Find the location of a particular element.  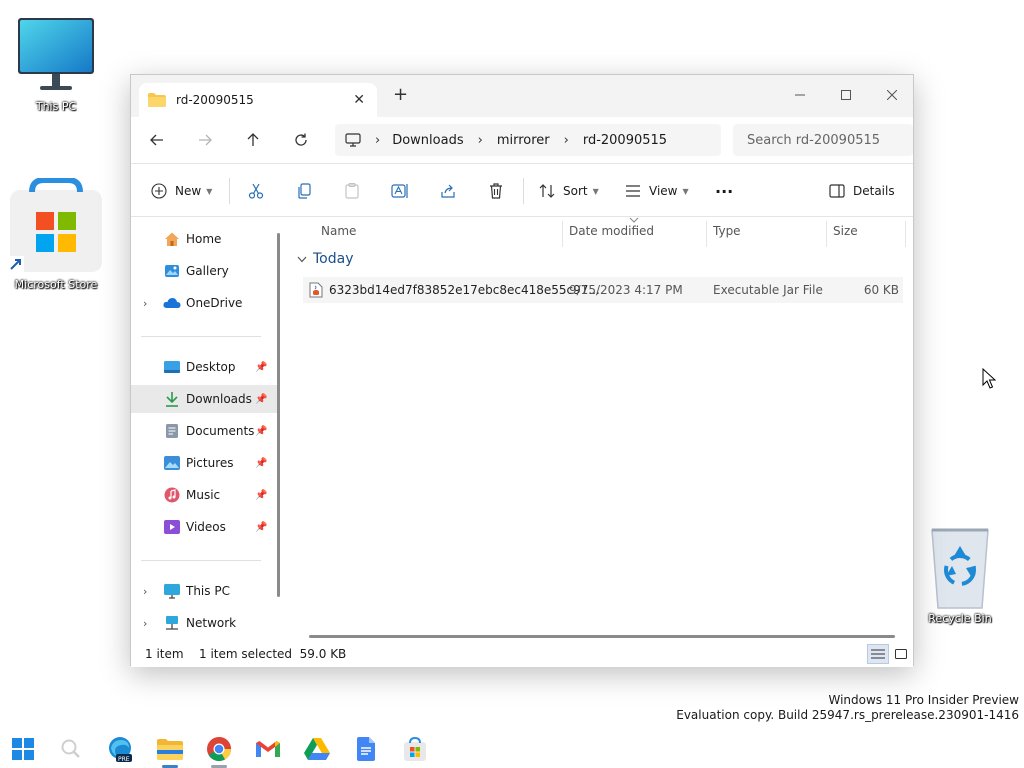

desktop-icon-microsoft-store: Microsoft Store is located at coordinates (56, 234).